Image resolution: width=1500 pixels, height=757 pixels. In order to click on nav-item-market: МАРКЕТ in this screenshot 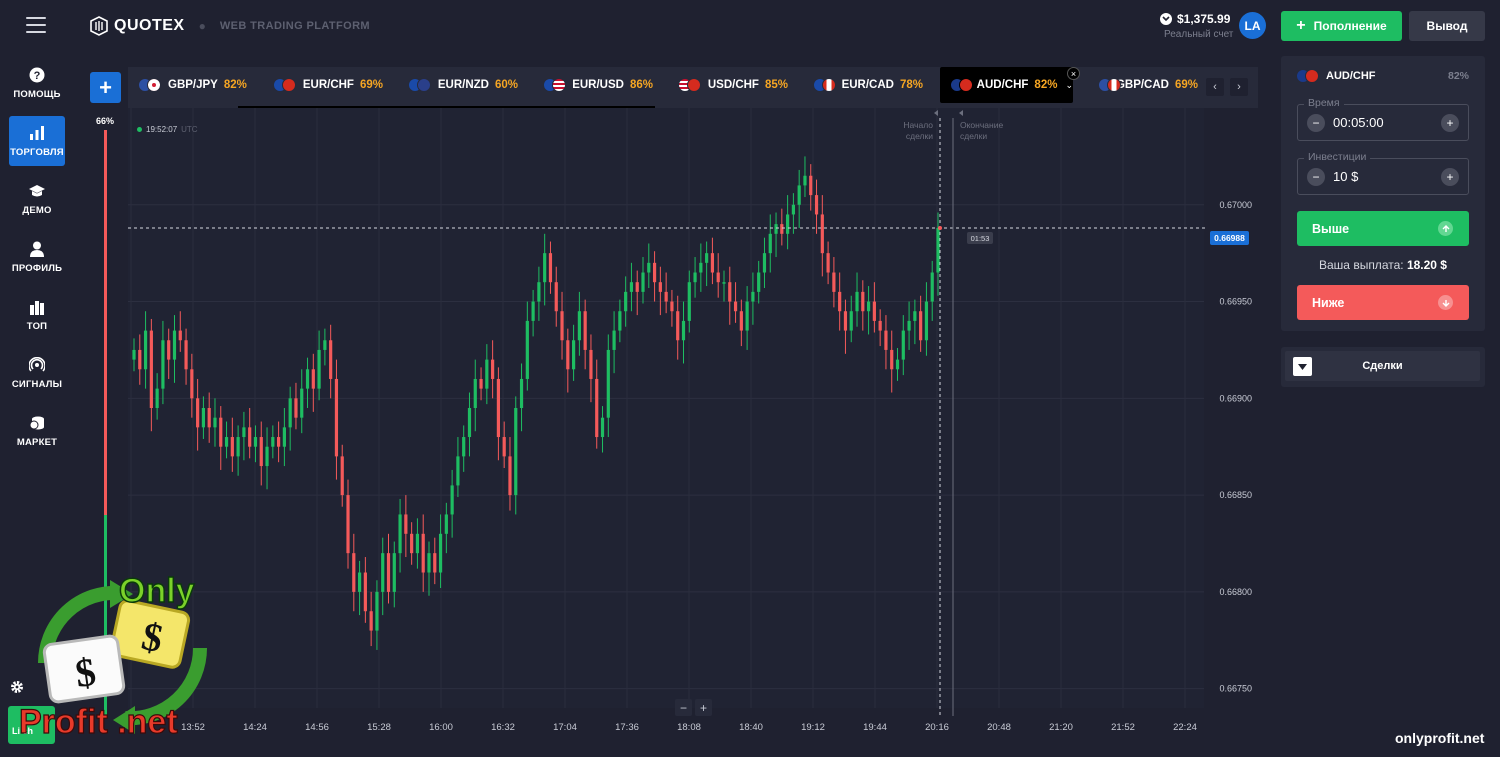, I will do `click(37, 431)`.